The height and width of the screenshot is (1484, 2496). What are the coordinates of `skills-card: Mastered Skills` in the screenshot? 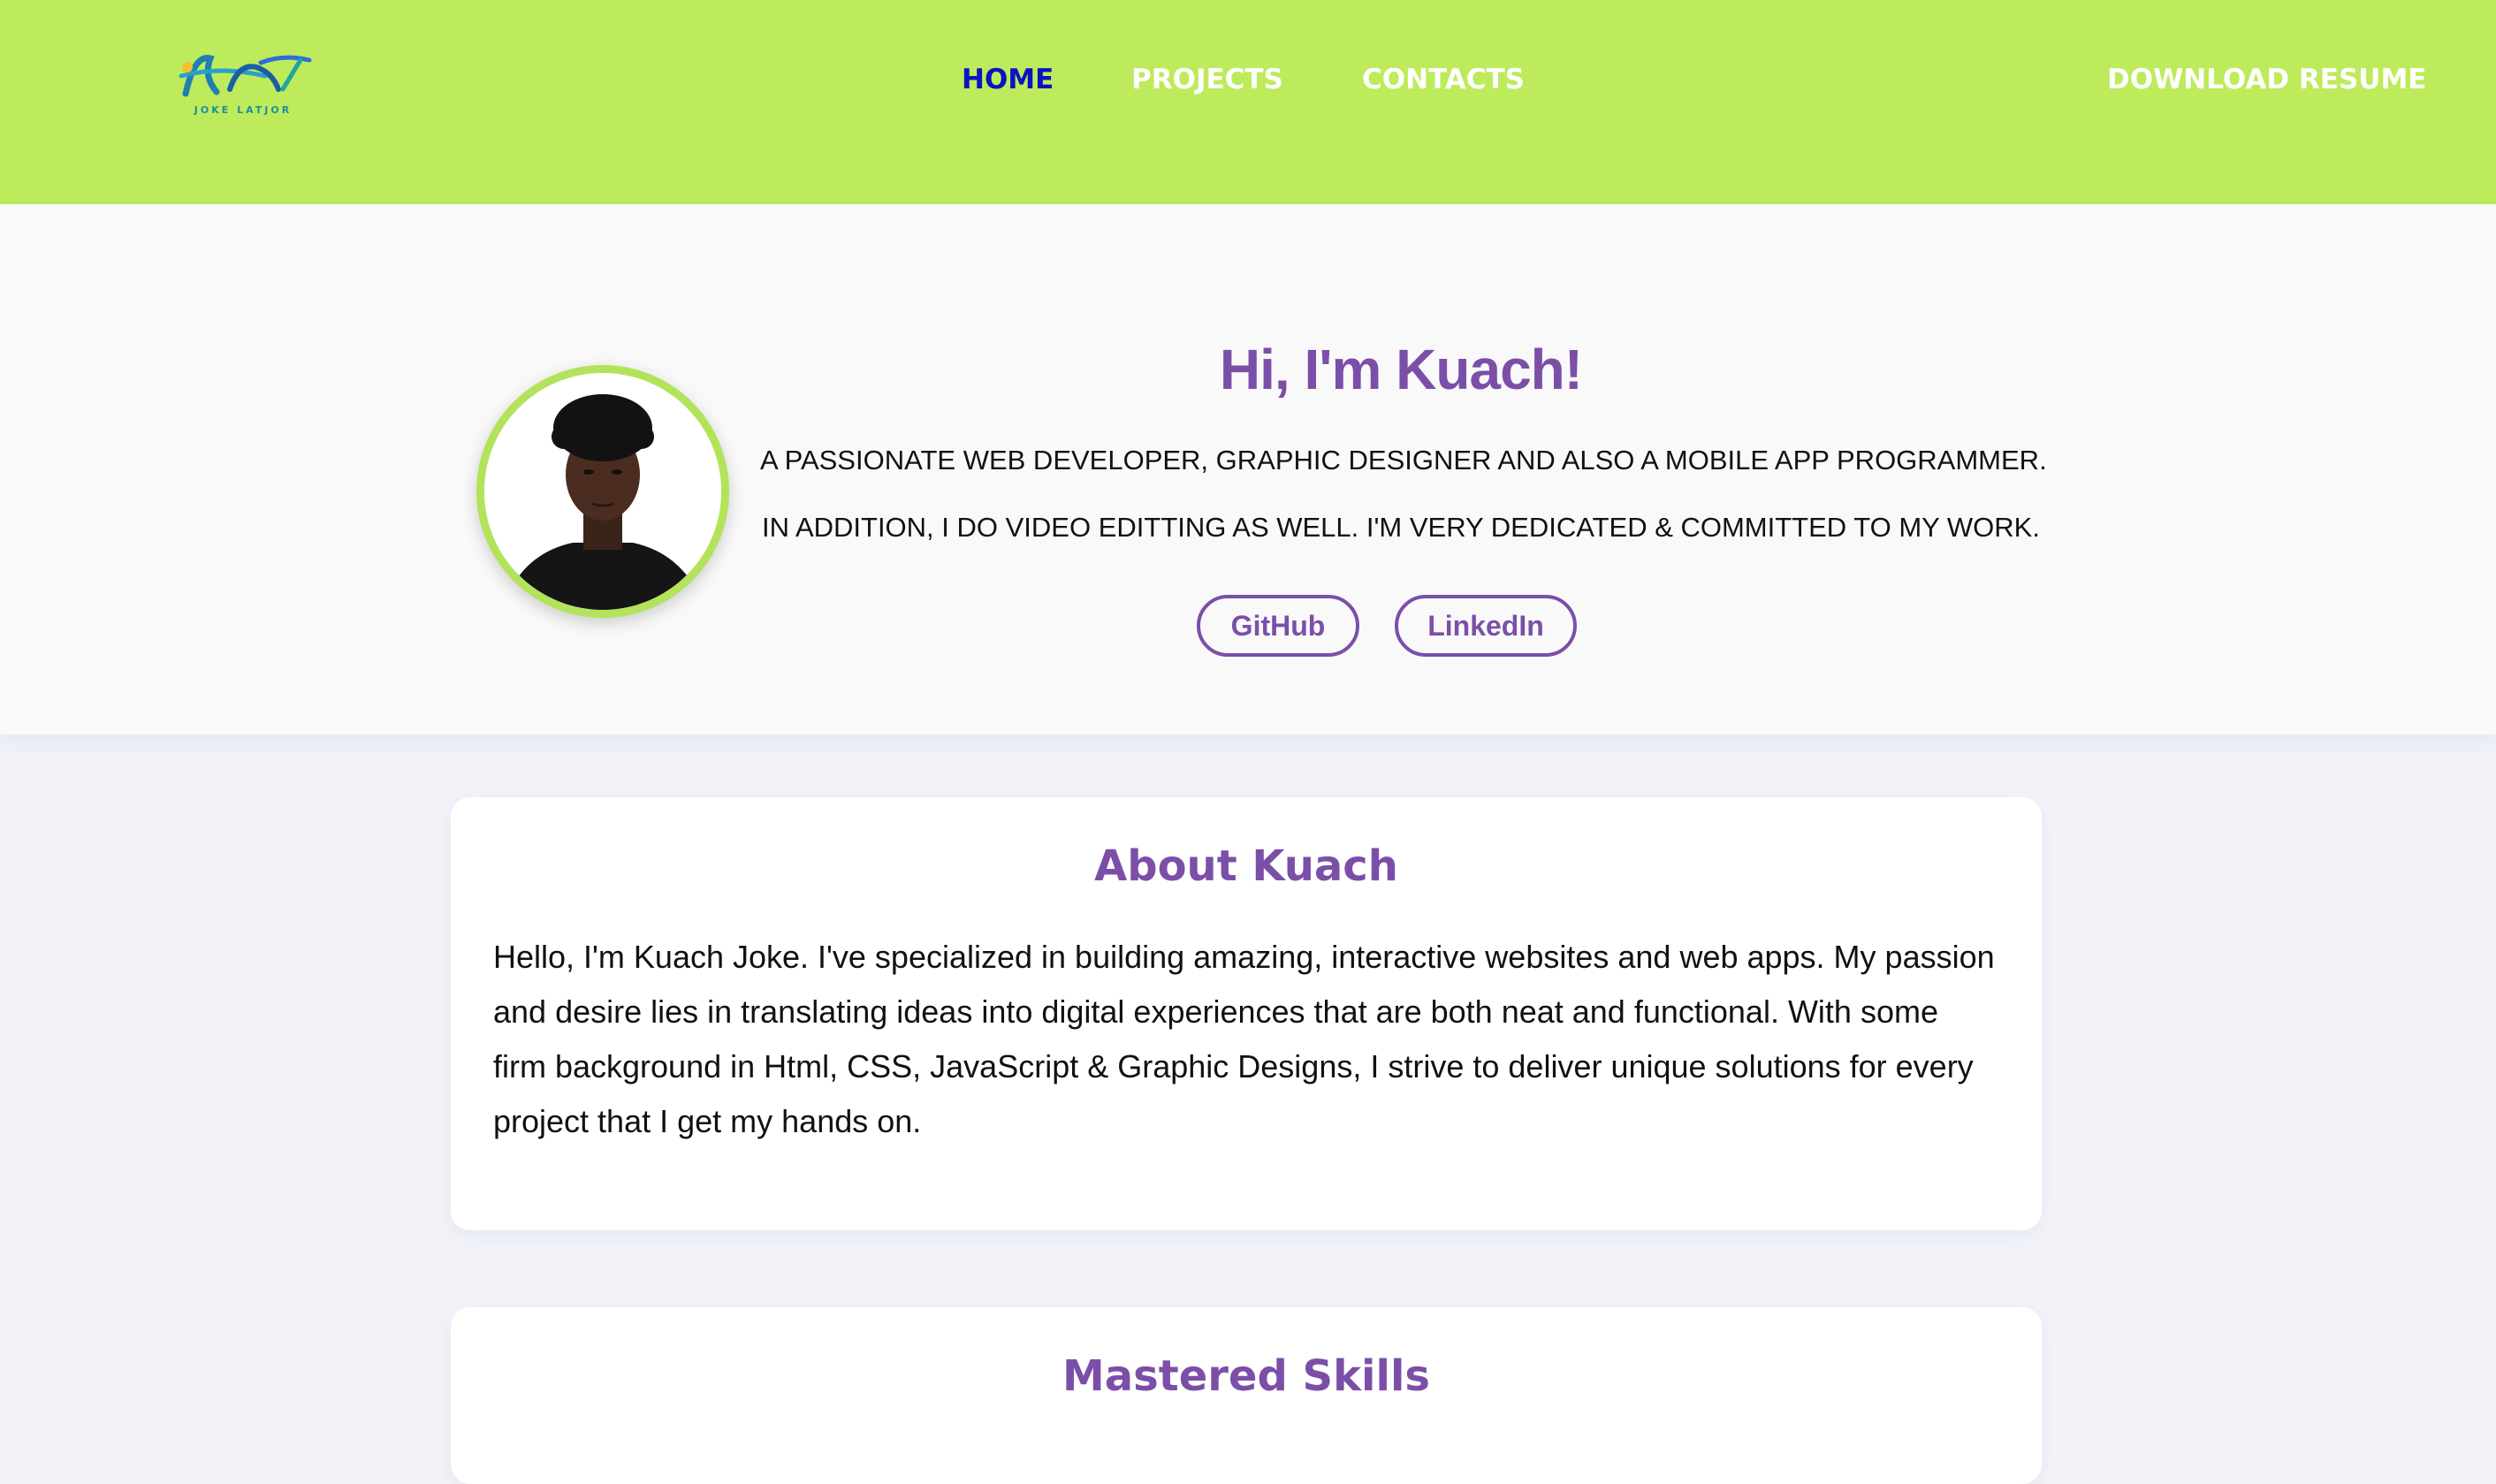 It's located at (1246, 1395).